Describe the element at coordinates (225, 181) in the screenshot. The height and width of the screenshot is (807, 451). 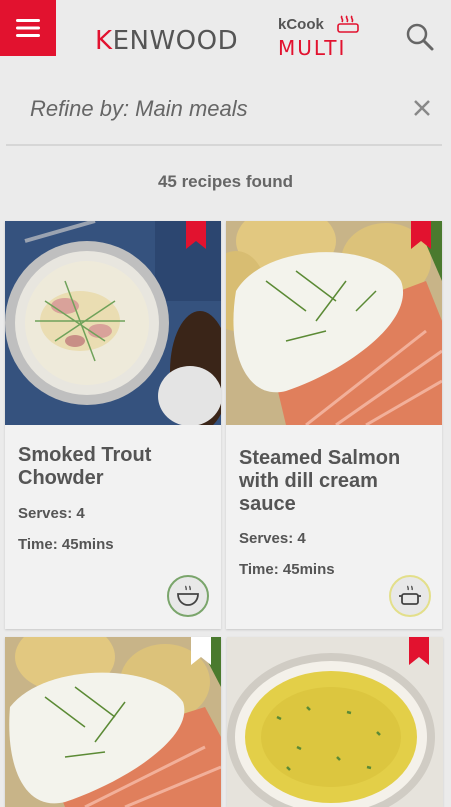
I see `results-count: 45 recipes found` at that location.